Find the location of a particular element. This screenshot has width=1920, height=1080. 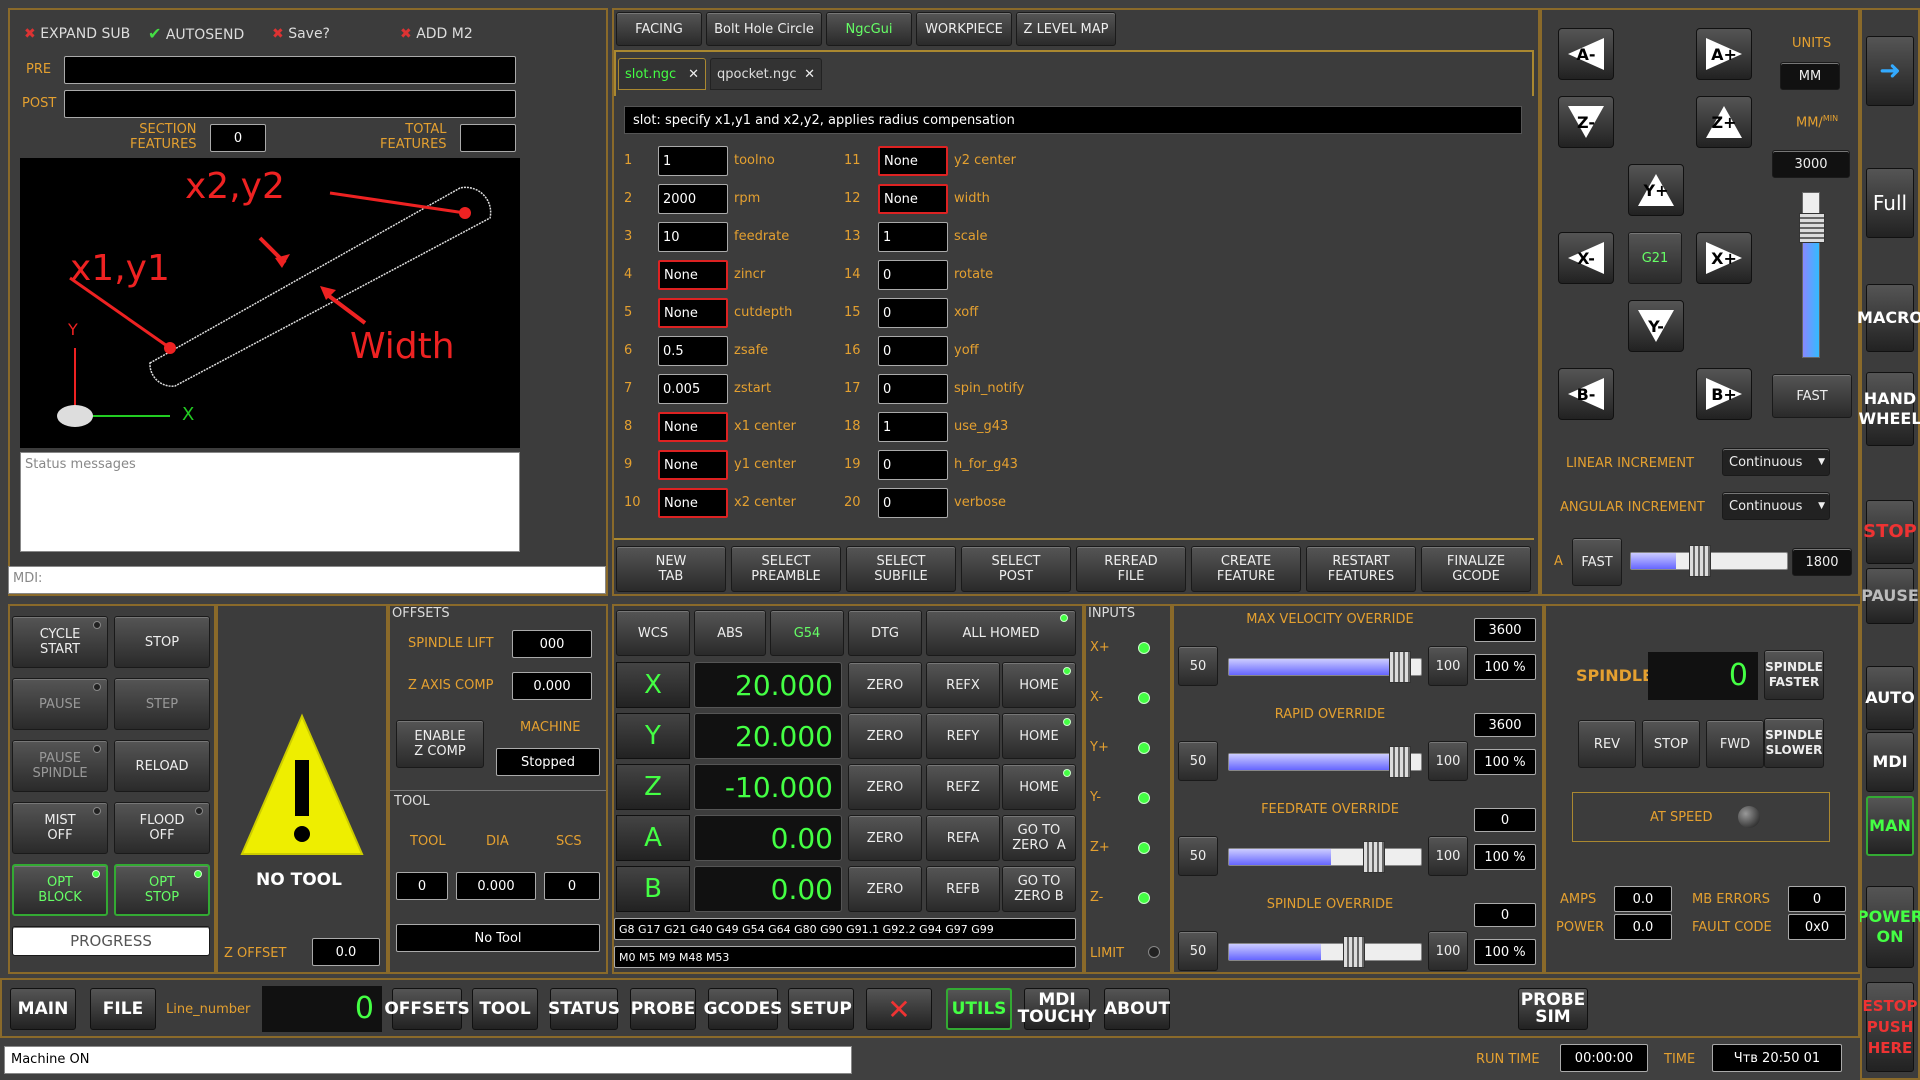

flood-button: FLOOD OFF is located at coordinates (162, 828).